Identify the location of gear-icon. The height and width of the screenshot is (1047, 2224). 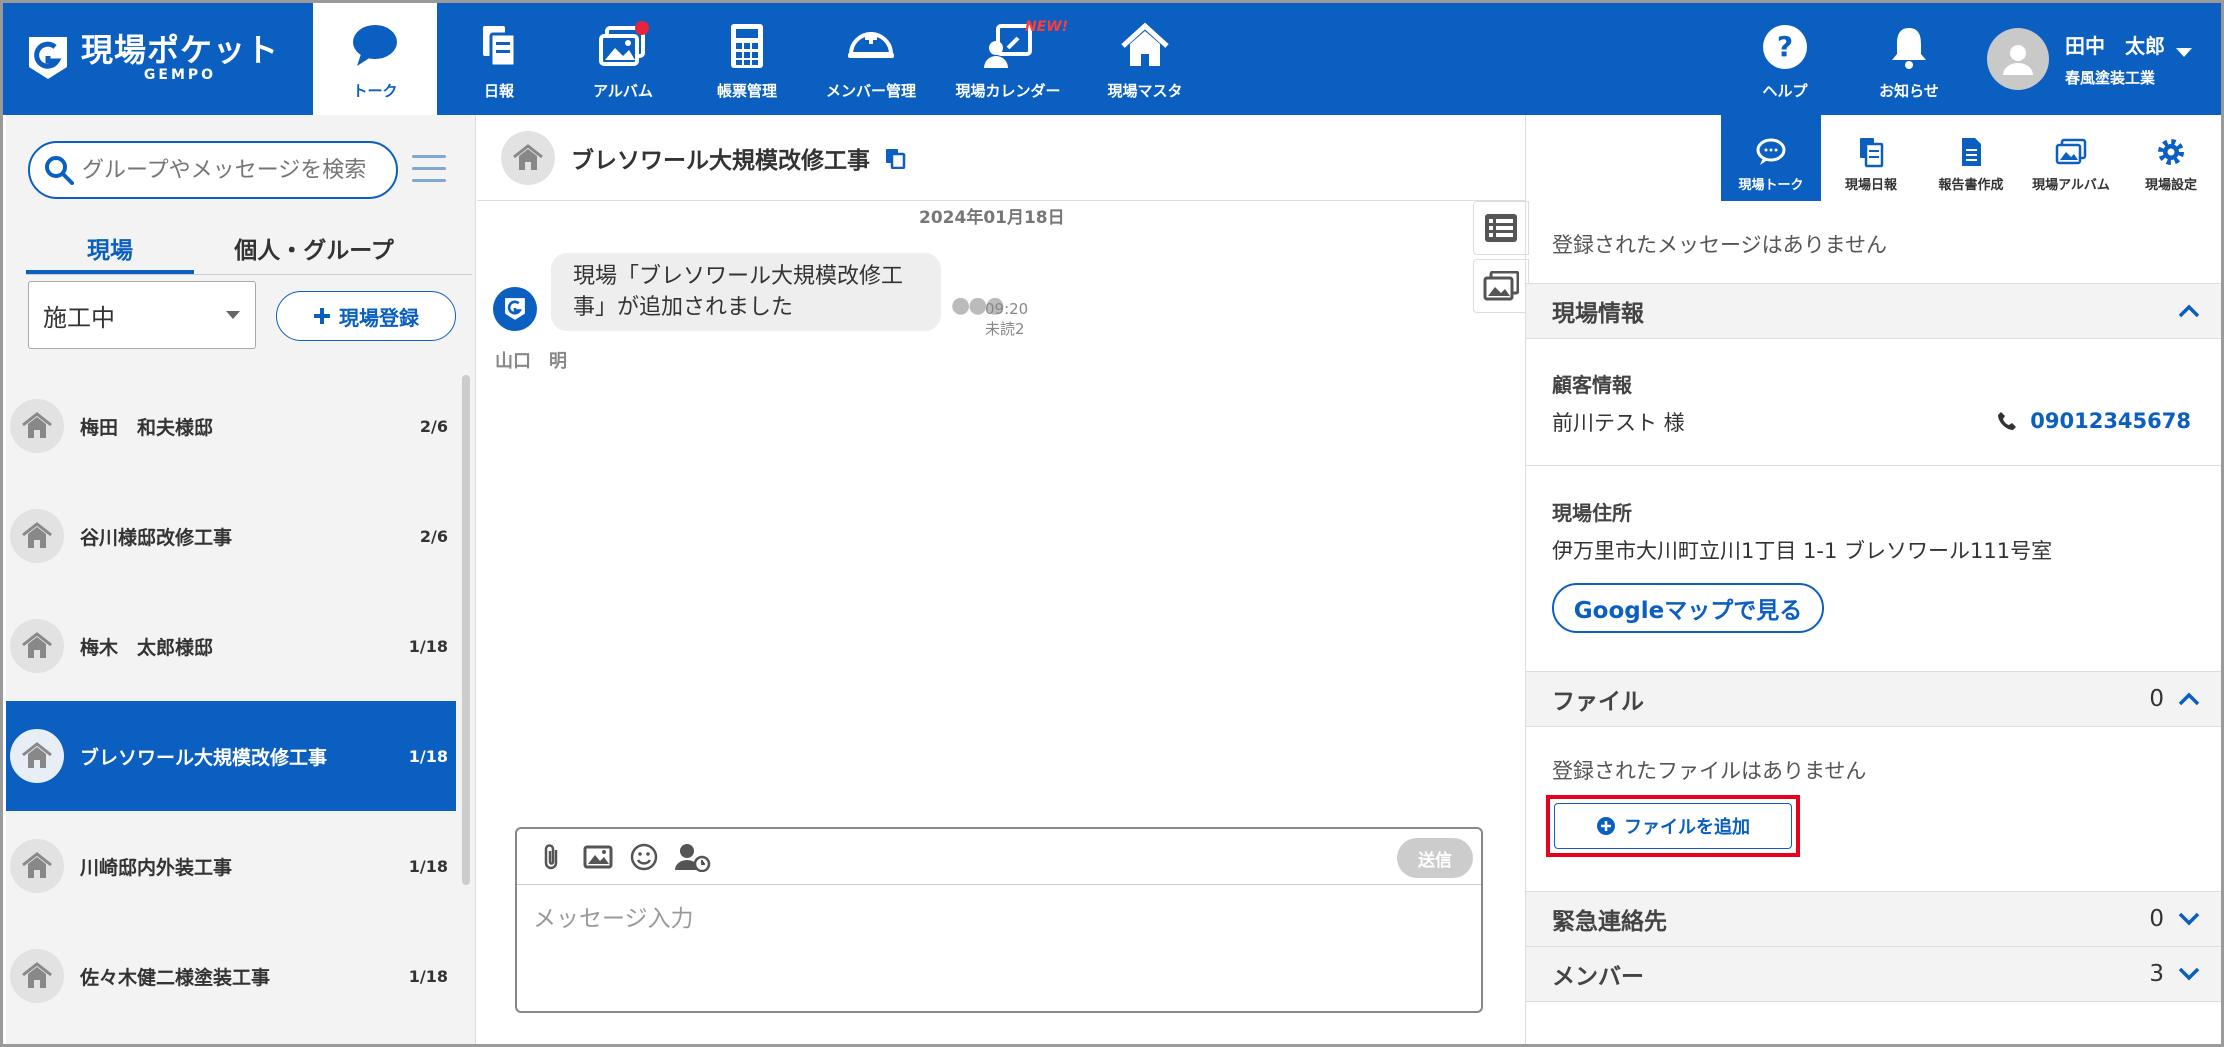
(2171, 152).